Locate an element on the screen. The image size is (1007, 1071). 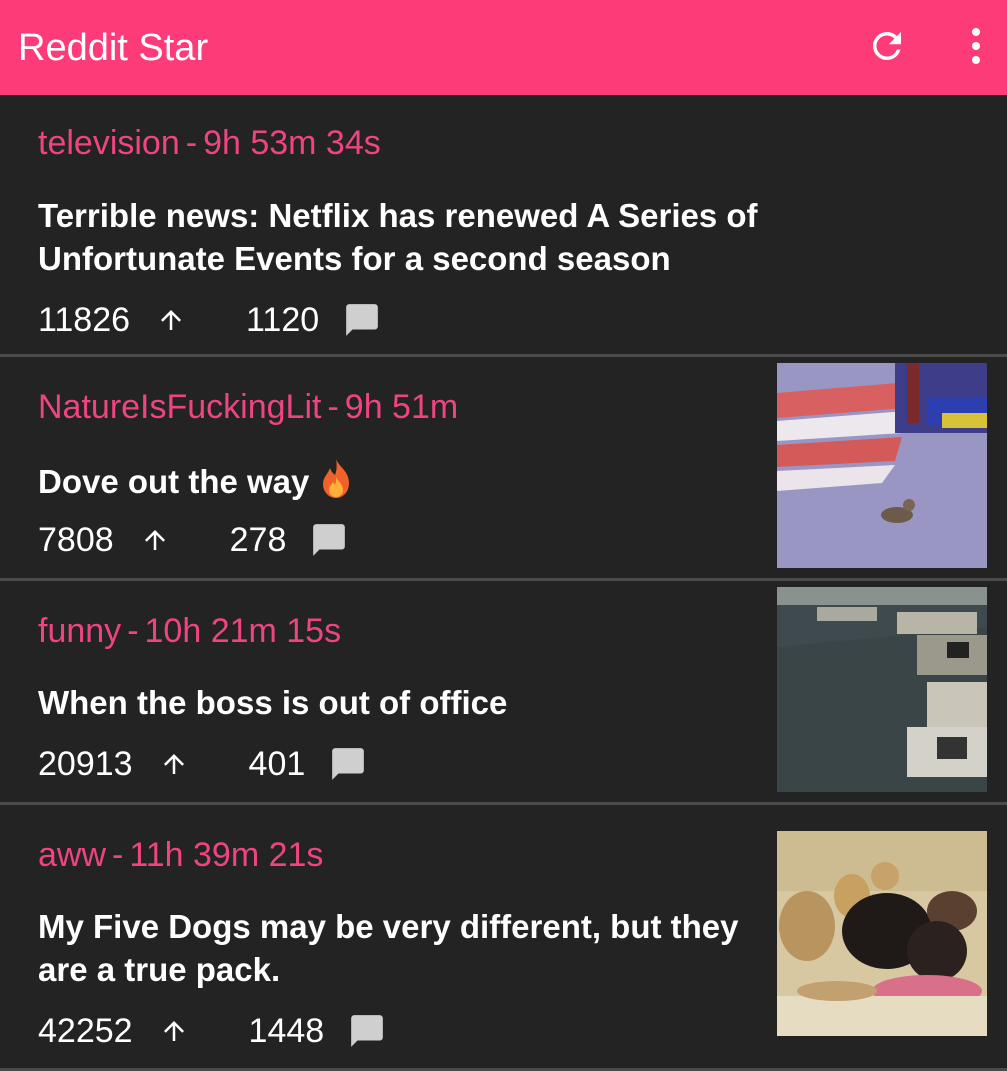
post-subreddit: NatureIsFuckingLit is located at coordinates (179, 407).